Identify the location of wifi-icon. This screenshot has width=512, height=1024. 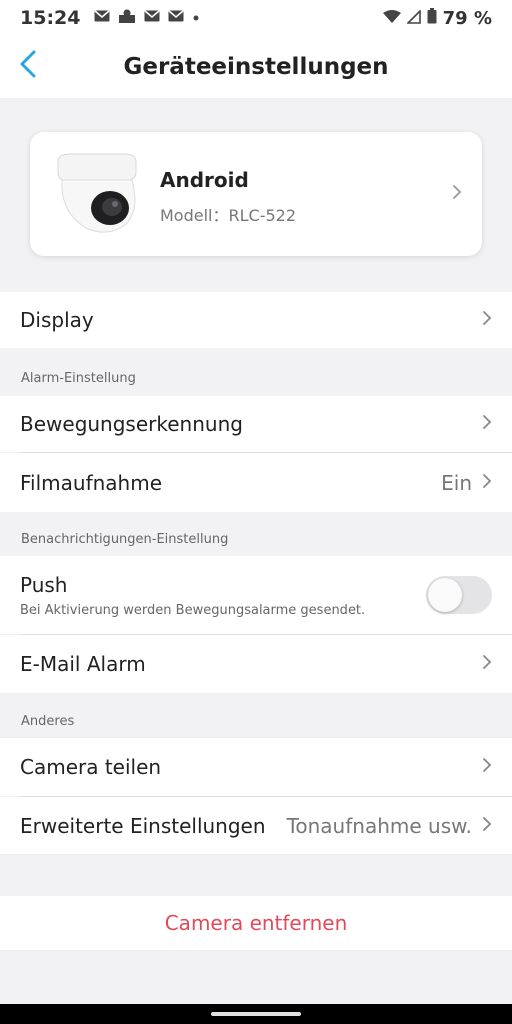
(391, 18).